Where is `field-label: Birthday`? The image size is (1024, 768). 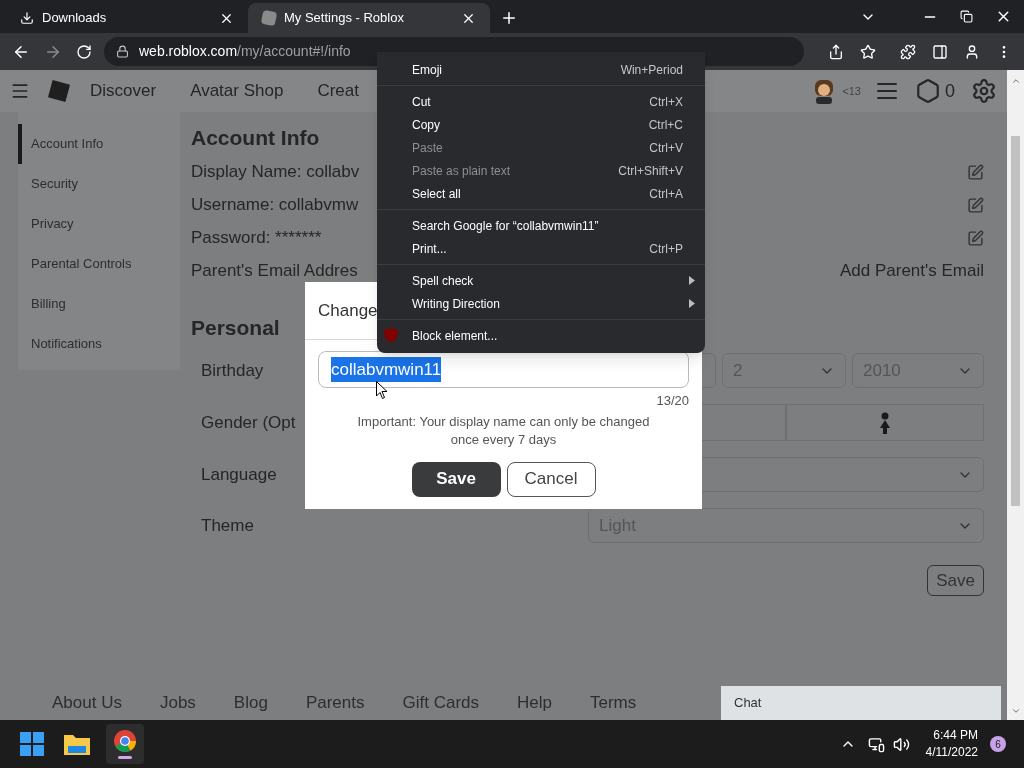
field-label: Birthday is located at coordinates (232, 370).